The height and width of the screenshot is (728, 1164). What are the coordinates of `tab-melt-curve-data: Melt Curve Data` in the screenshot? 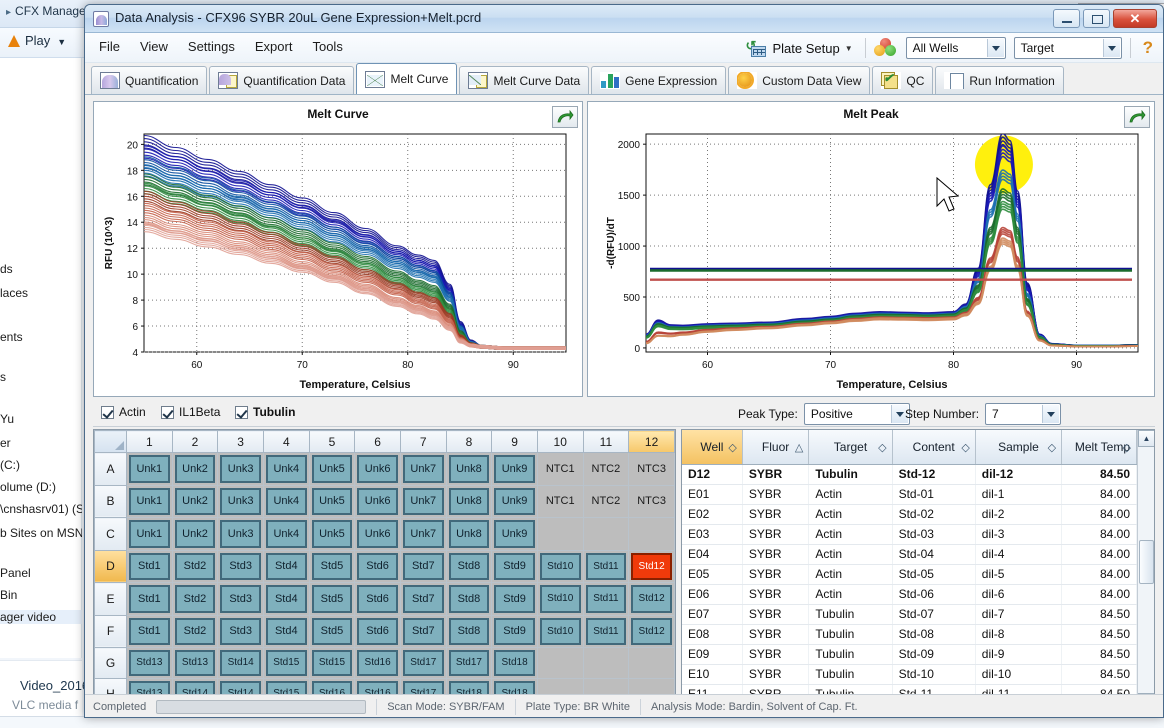 It's located at (524, 80).